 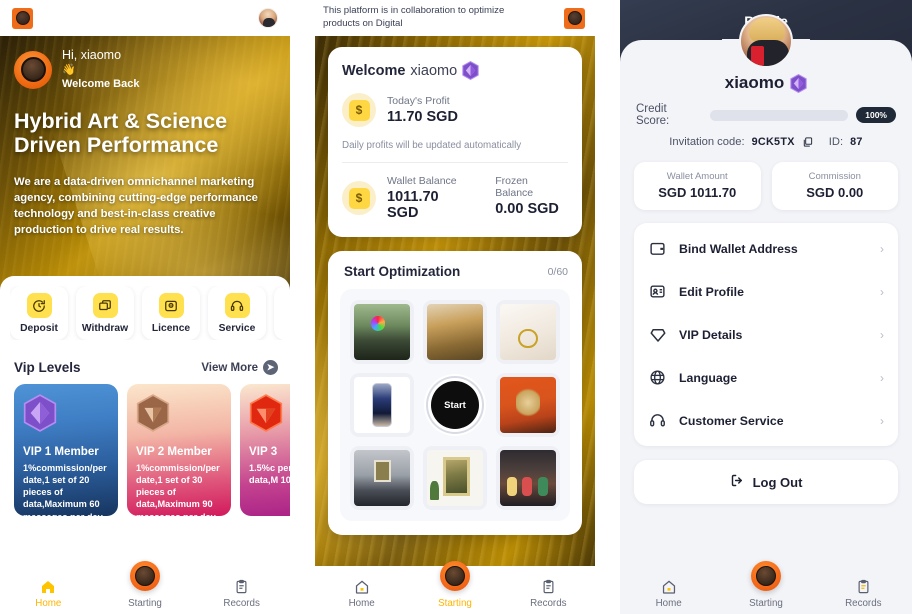 What do you see at coordinates (121, 121) in the screenshot?
I see `hero-title-line1: Hybrid Art & Science` at bounding box center [121, 121].